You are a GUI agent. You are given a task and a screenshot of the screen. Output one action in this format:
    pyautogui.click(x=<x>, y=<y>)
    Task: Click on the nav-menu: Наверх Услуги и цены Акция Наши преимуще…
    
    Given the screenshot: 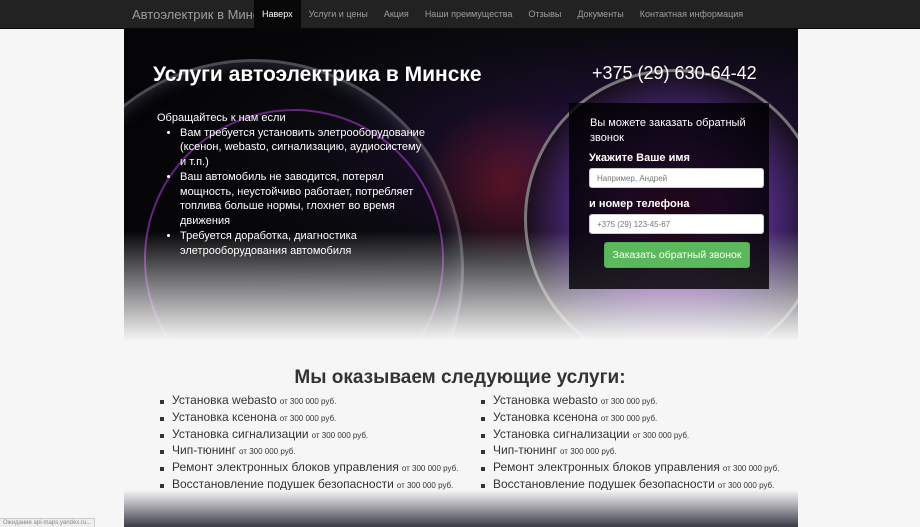 What is the action you would take?
    pyautogui.click(x=502, y=14)
    